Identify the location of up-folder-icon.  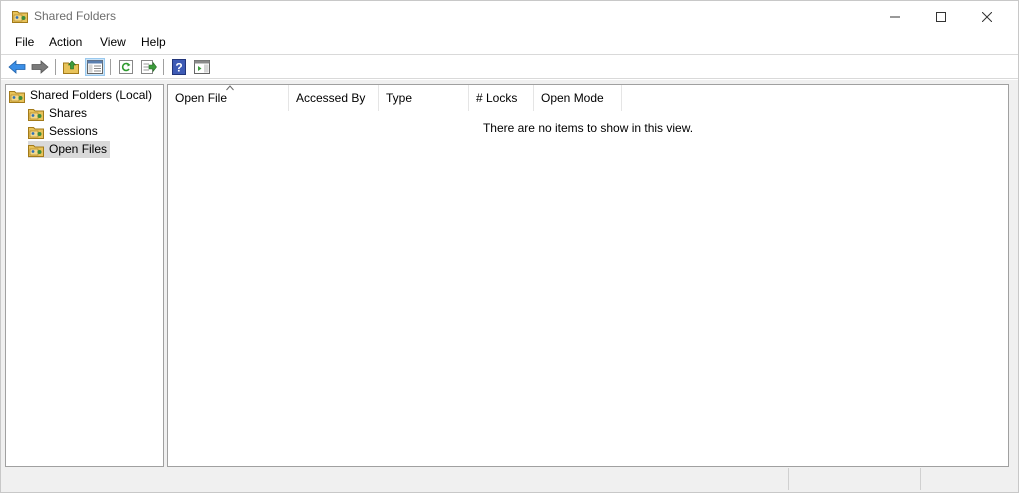
(71, 67).